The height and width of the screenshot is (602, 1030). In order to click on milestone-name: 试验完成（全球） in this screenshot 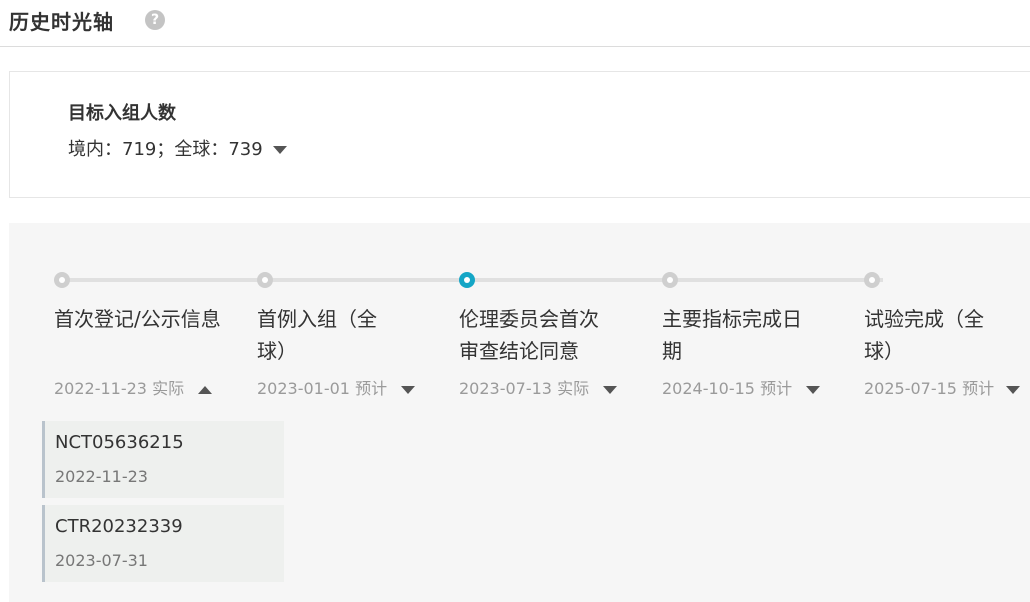, I will do `click(924, 335)`.